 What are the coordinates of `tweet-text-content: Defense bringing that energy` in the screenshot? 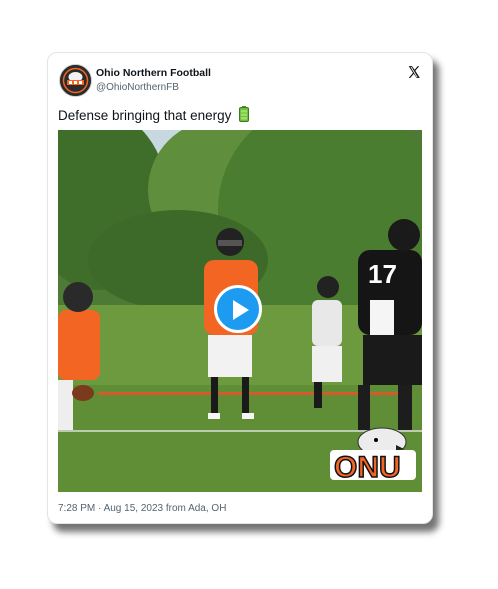 It's located at (145, 115).